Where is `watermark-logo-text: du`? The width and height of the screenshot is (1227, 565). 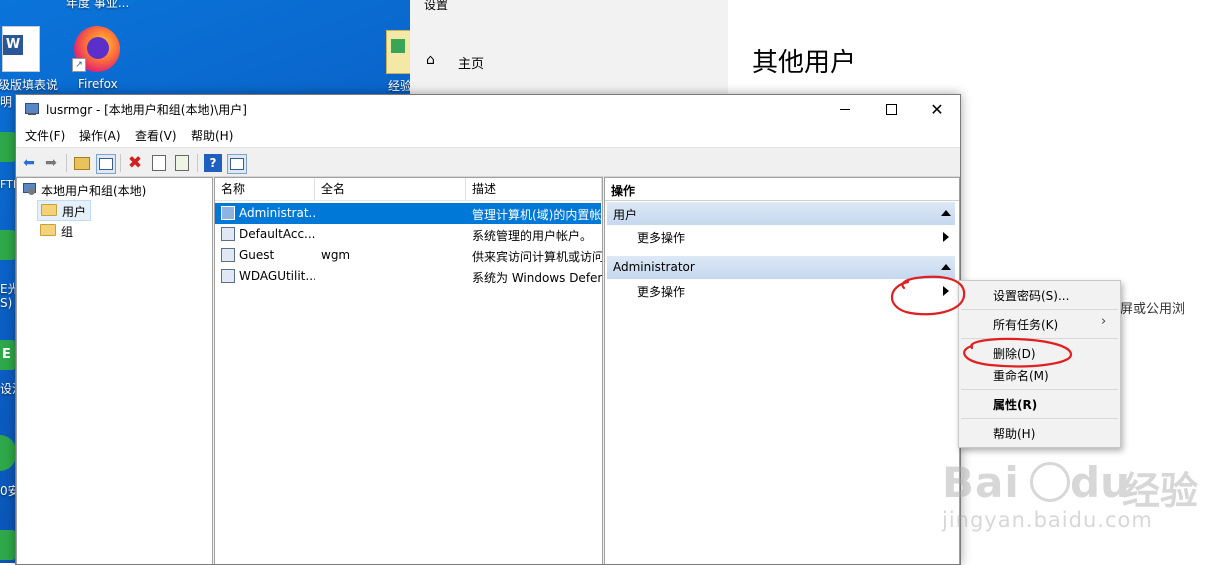 watermark-logo-text: du is located at coordinates (1100, 482).